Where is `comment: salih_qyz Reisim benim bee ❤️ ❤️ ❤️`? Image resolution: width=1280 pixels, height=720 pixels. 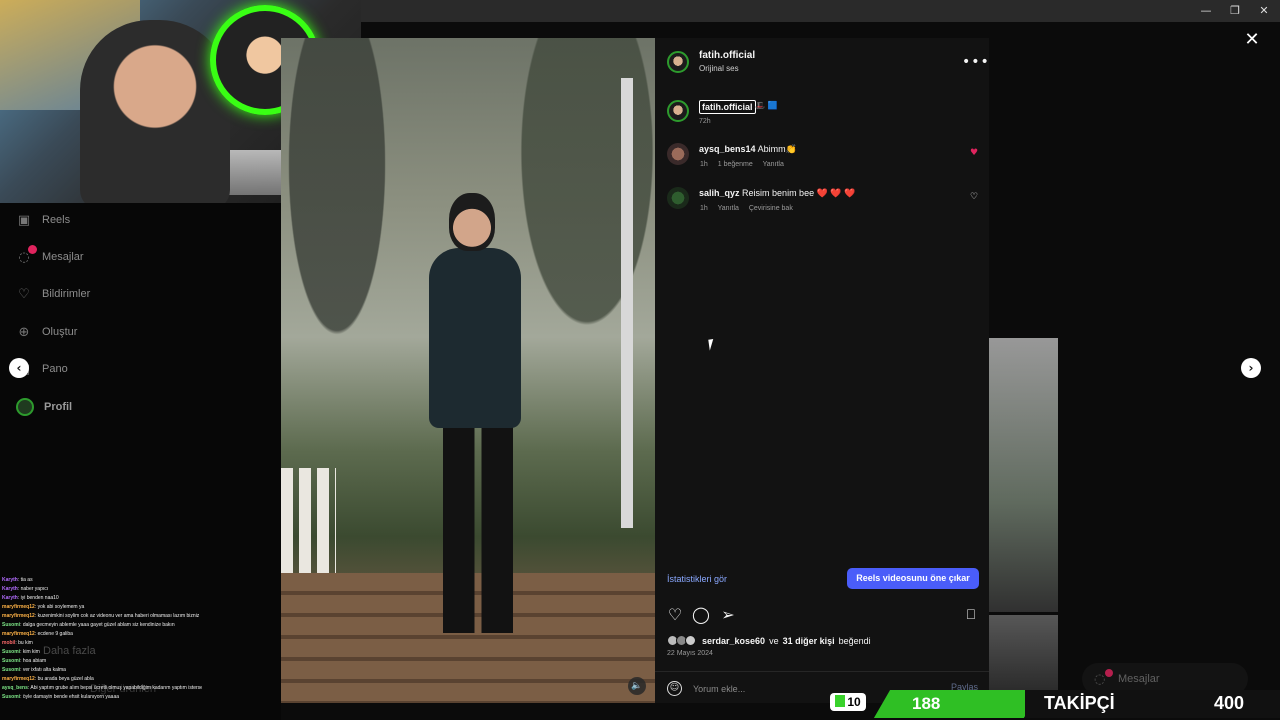
comment: salih_qyz Reisim benim bee ❤️ ❤️ ❤️ is located at coordinates (777, 193).